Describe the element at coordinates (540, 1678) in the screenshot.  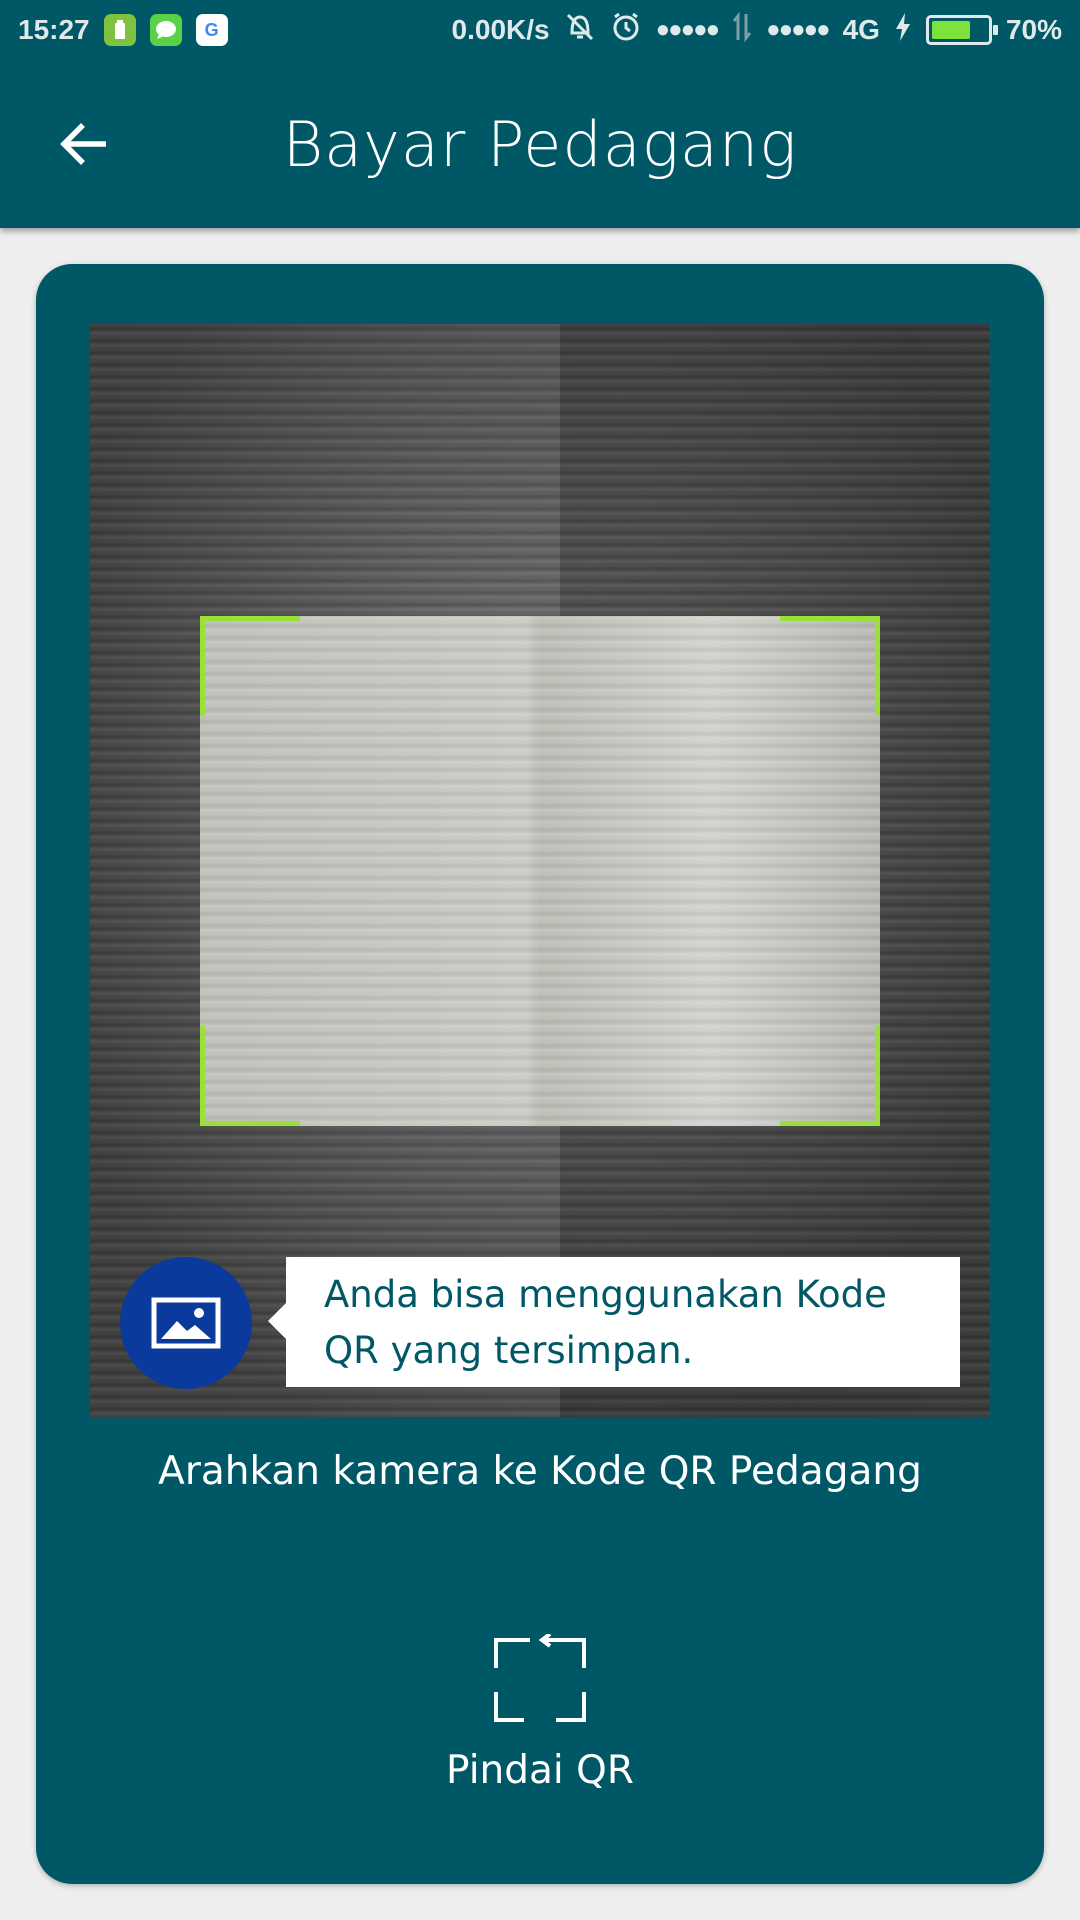
I see `scan-qr-icon` at that location.